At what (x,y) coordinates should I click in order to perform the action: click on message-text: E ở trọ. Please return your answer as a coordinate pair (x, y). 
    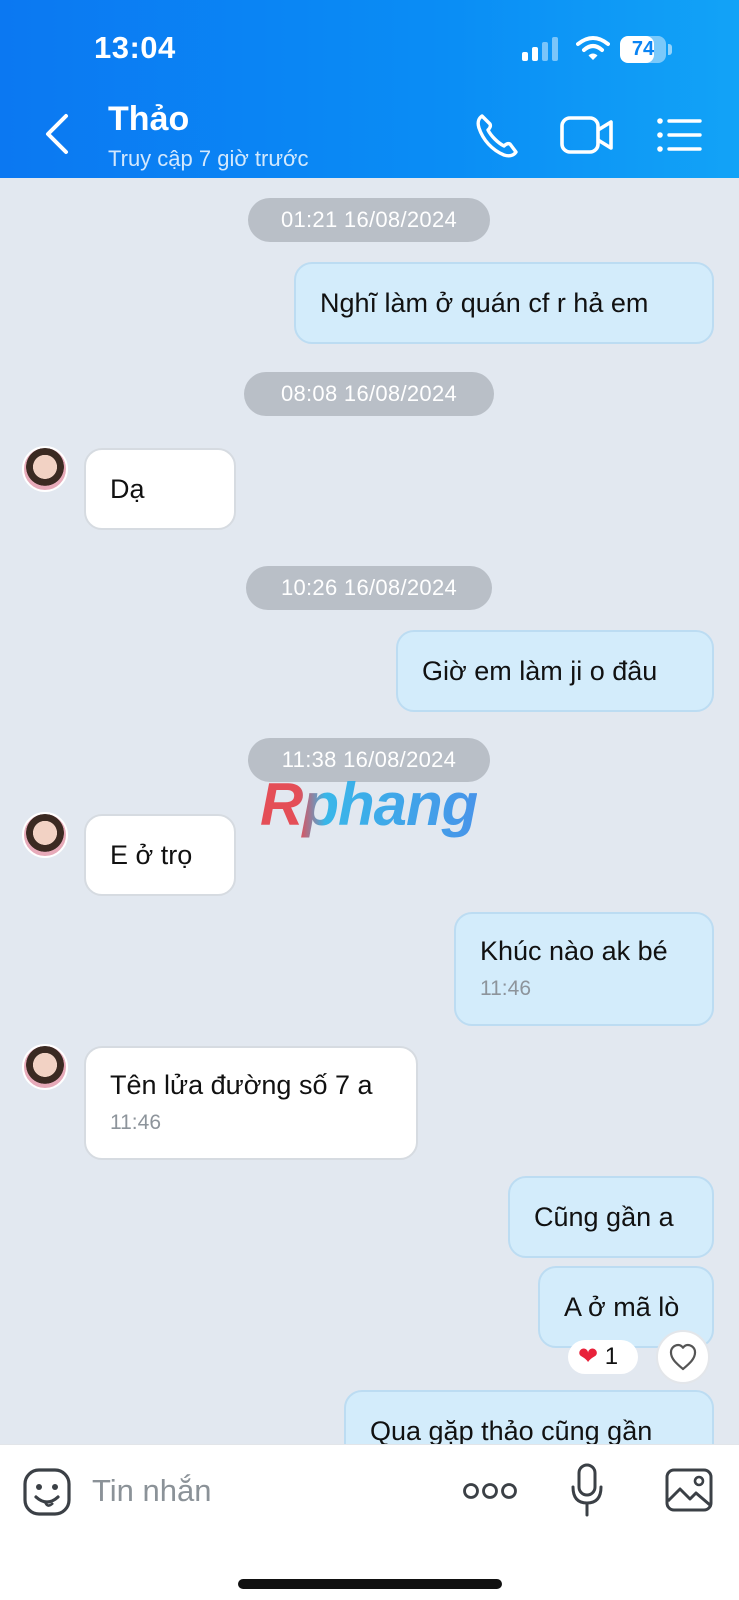
    Looking at the image, I should click on (151, 855).